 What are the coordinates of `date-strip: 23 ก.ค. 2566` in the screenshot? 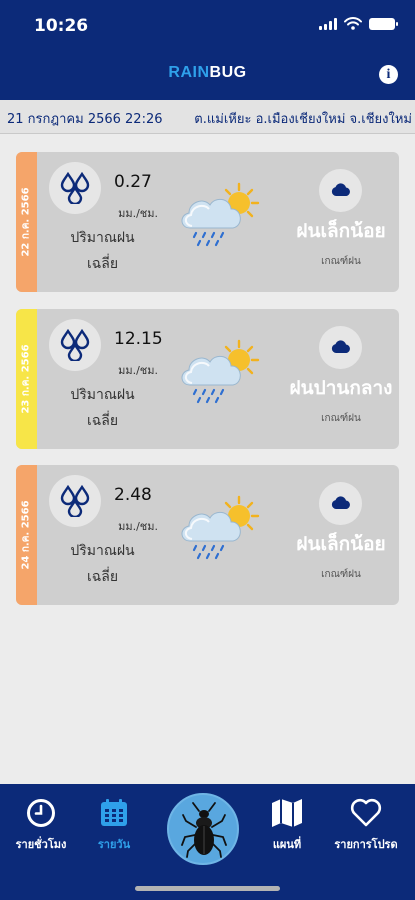 It's located at (26, 379).